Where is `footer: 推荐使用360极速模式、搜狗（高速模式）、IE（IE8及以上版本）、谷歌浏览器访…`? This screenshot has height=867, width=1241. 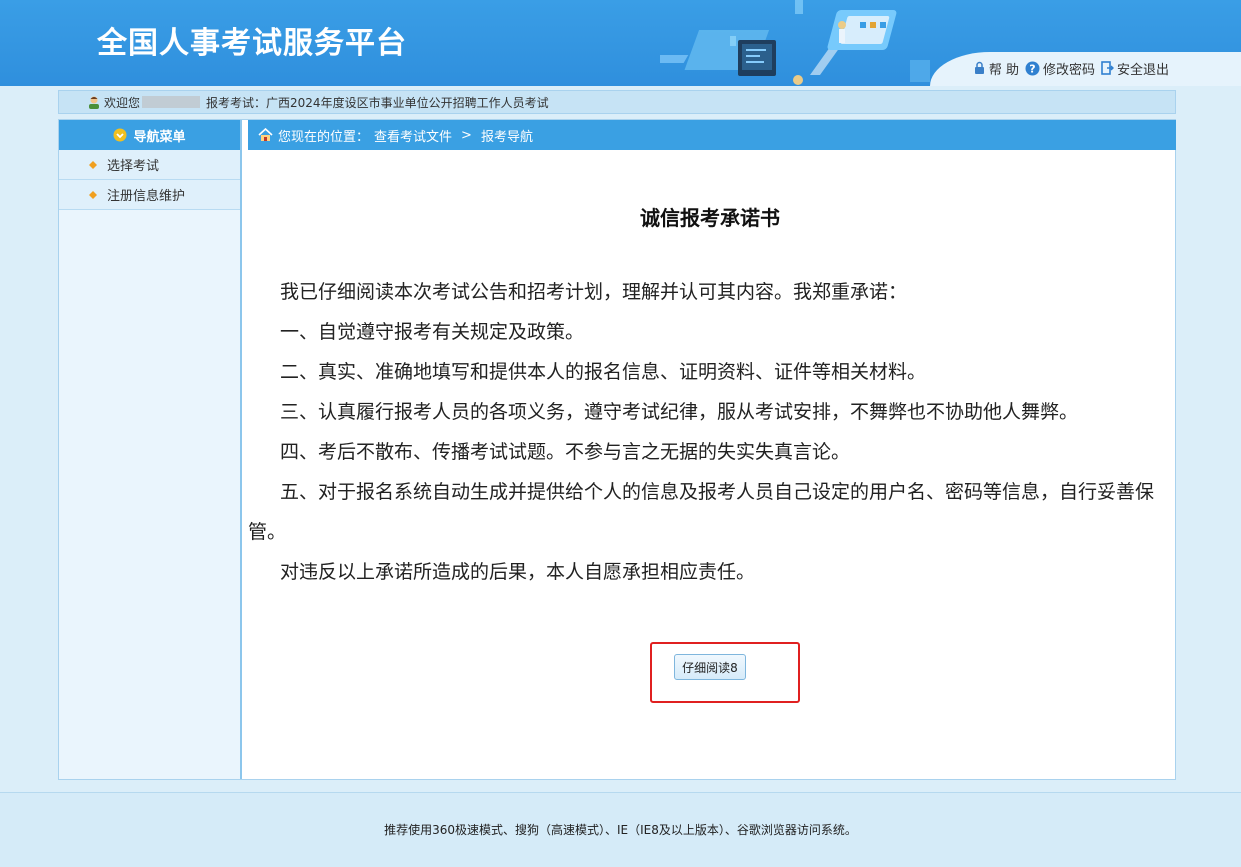
footer: 推荐使用360极速模式、搜狗（高速模式）、IE（IE8及以上版本）、谷歌浏览器访… is located at coordinates (620, 829).